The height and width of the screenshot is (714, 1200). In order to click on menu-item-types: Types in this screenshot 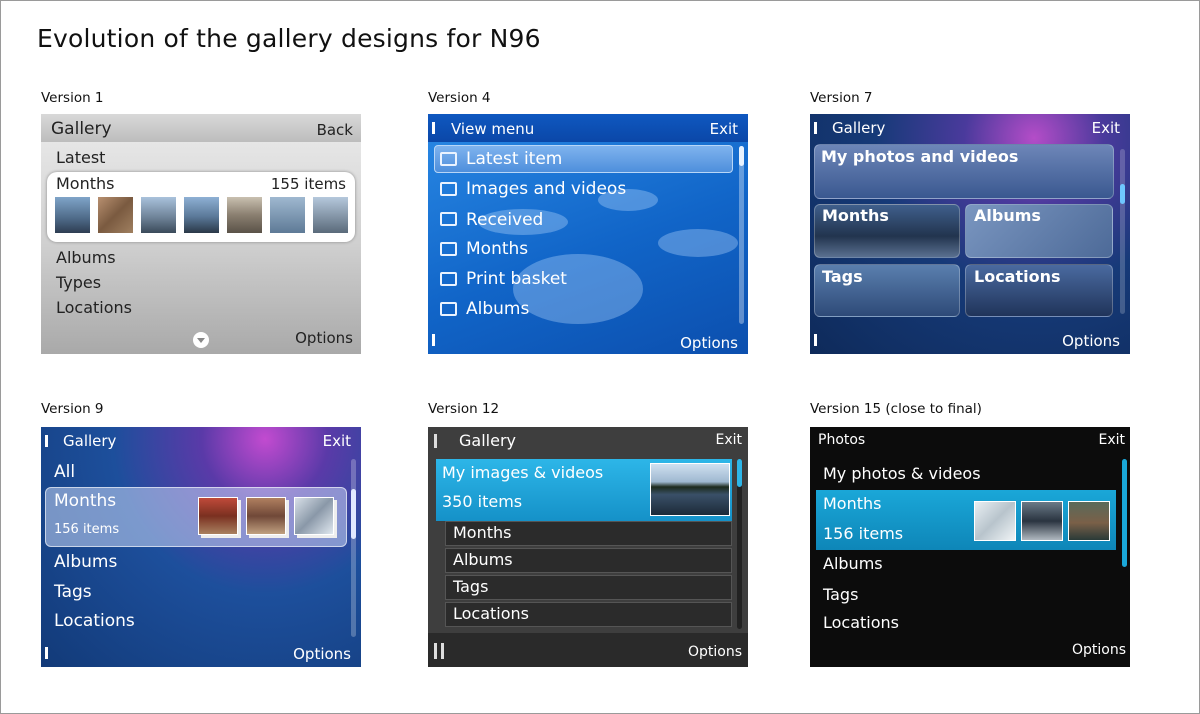, I will do `click(78, 282)`.